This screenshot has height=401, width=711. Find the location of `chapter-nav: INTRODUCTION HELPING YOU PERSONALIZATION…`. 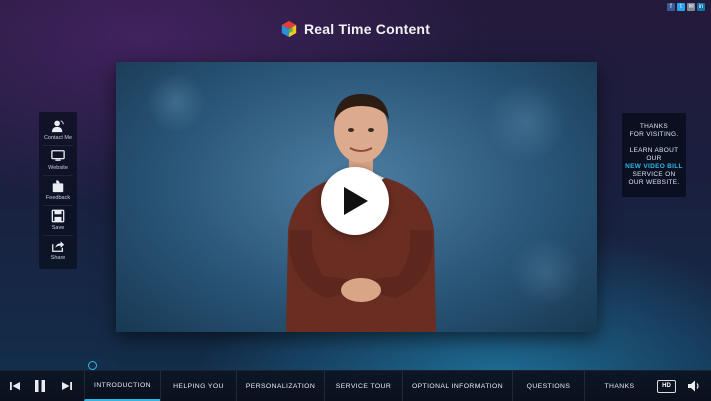

chapter-nav: INTRODUCTION HELPING YOU PERSONALIZATION… is located at coordinates (369, 386).